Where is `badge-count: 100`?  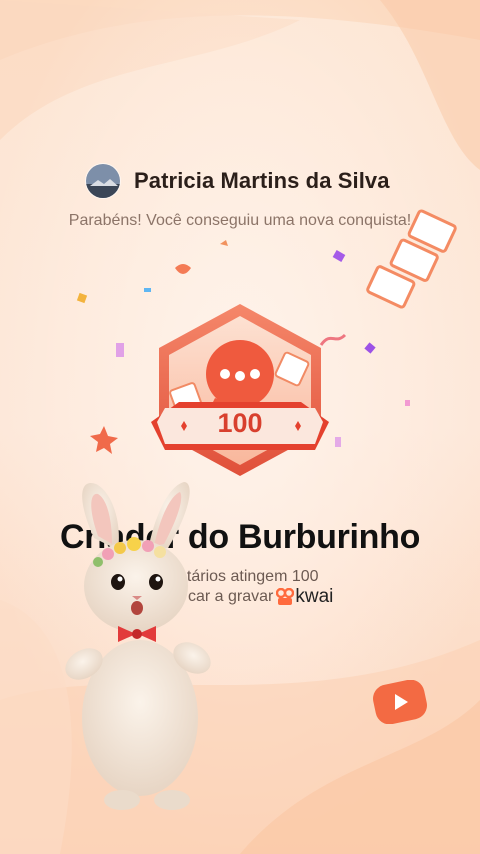 badge-count: 100 is located at coordinates (240, 423).